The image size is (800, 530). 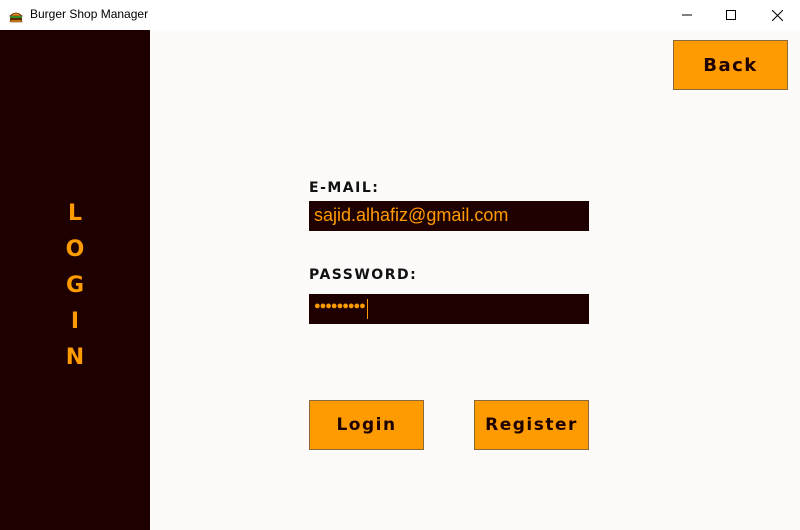 I want to click on register-button: Register, so click(x=531, y=425).